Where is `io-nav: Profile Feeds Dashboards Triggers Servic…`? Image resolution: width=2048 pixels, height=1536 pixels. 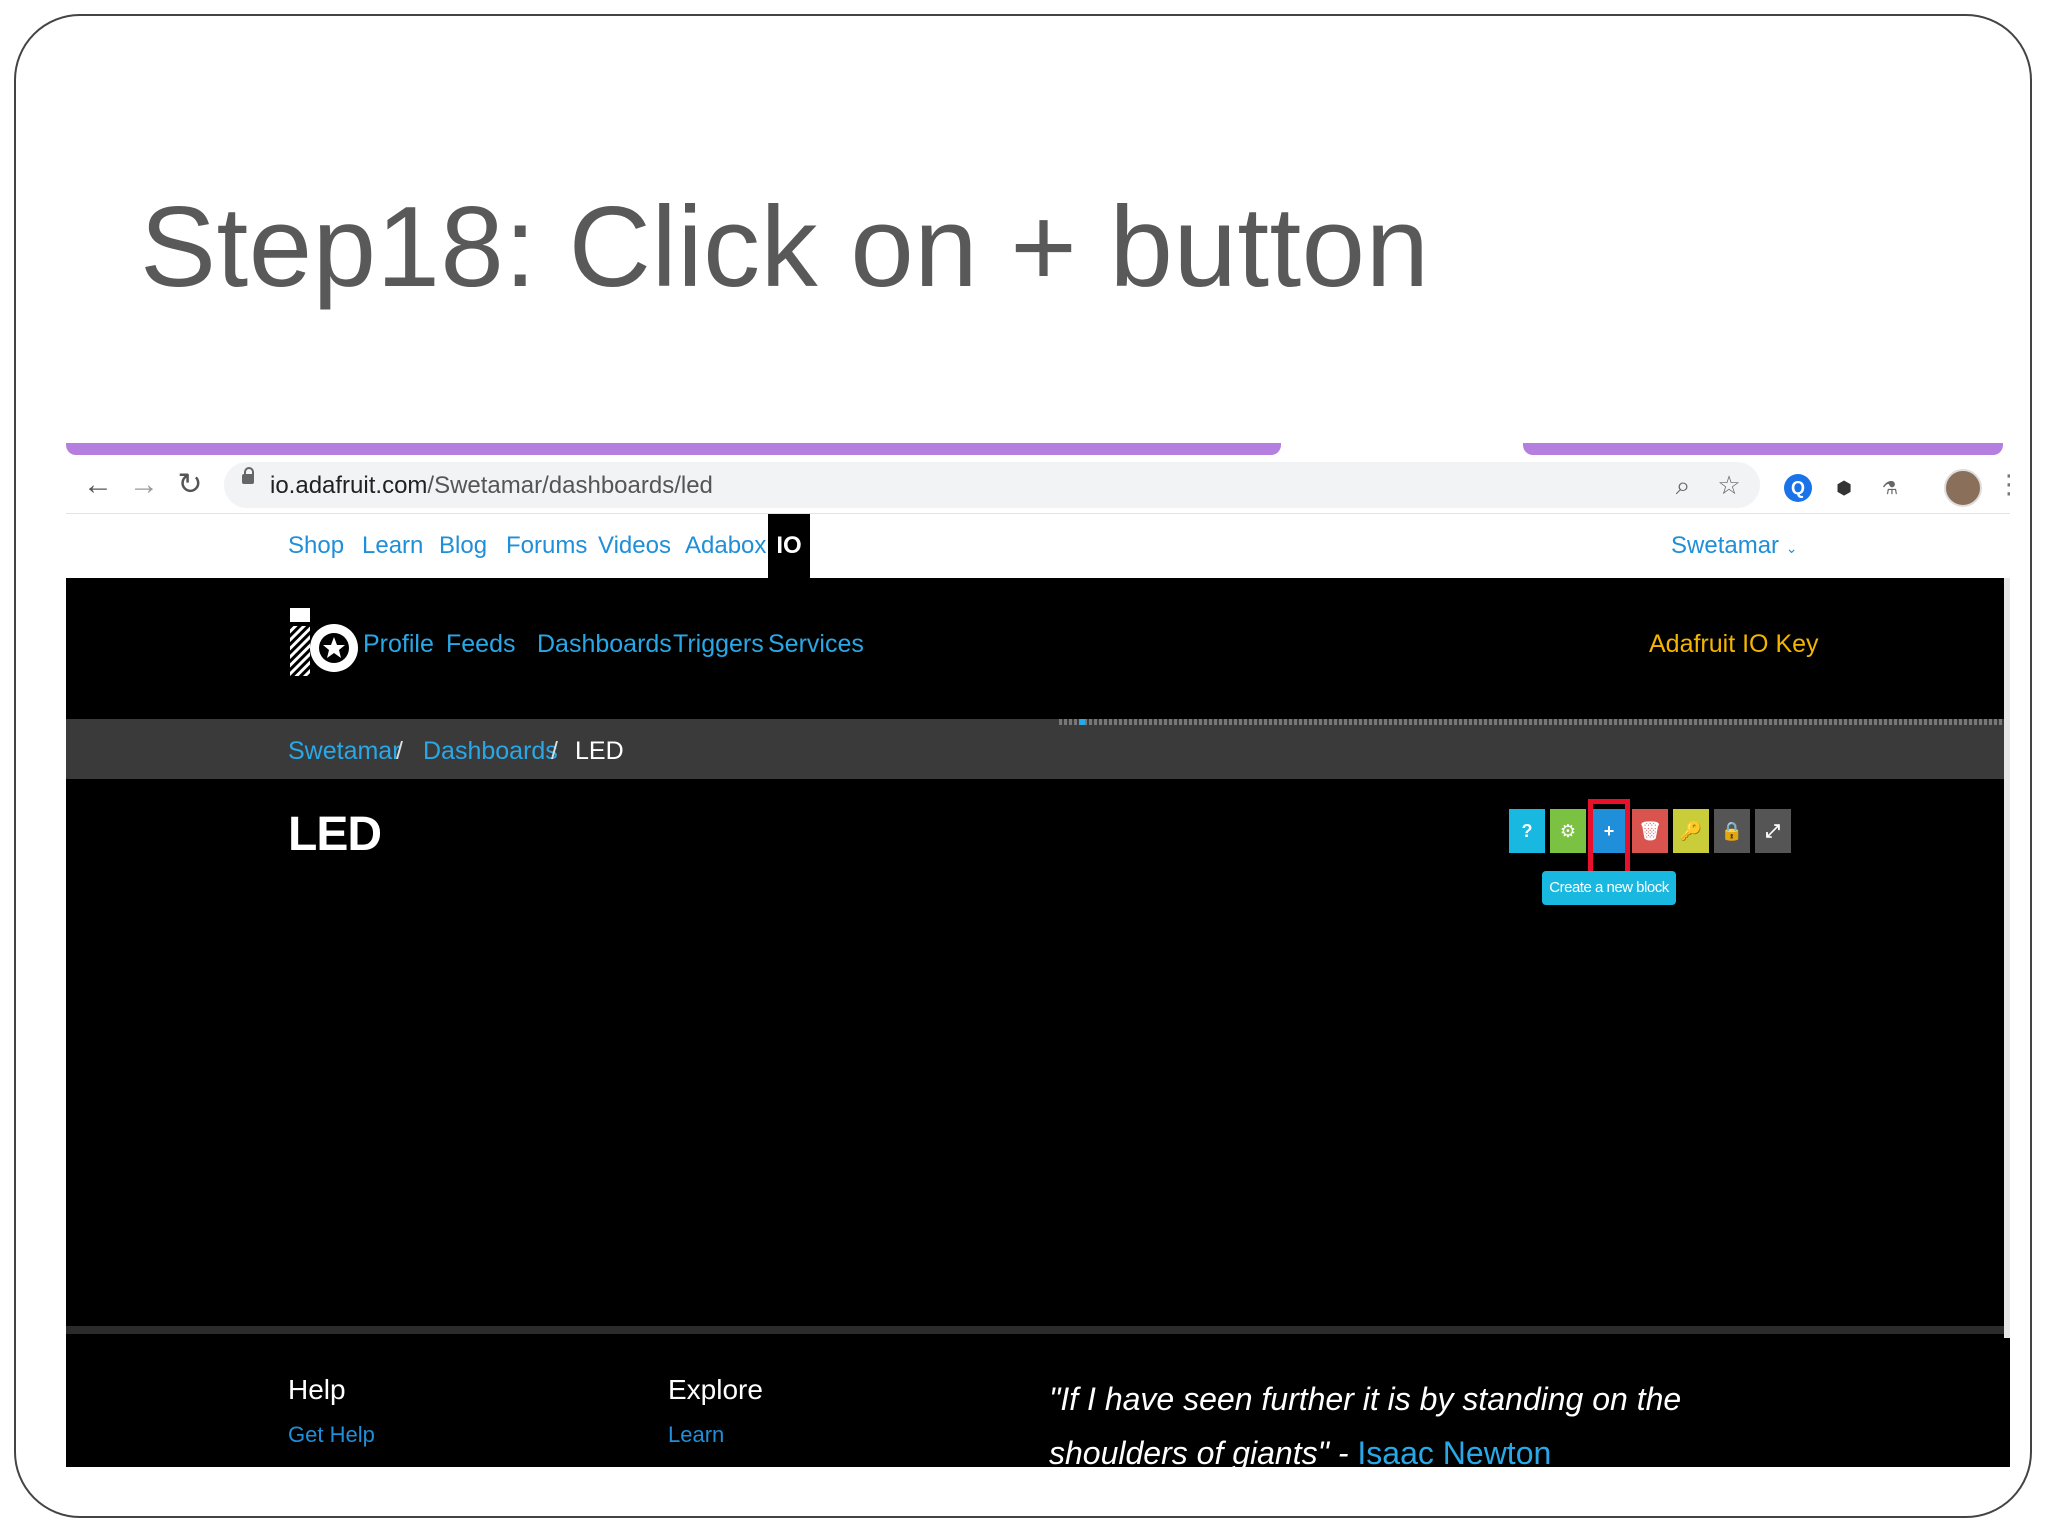
io-nav: Profile Feeds Dashboards Triggers Servic… is located at coordinates (1038, 648).